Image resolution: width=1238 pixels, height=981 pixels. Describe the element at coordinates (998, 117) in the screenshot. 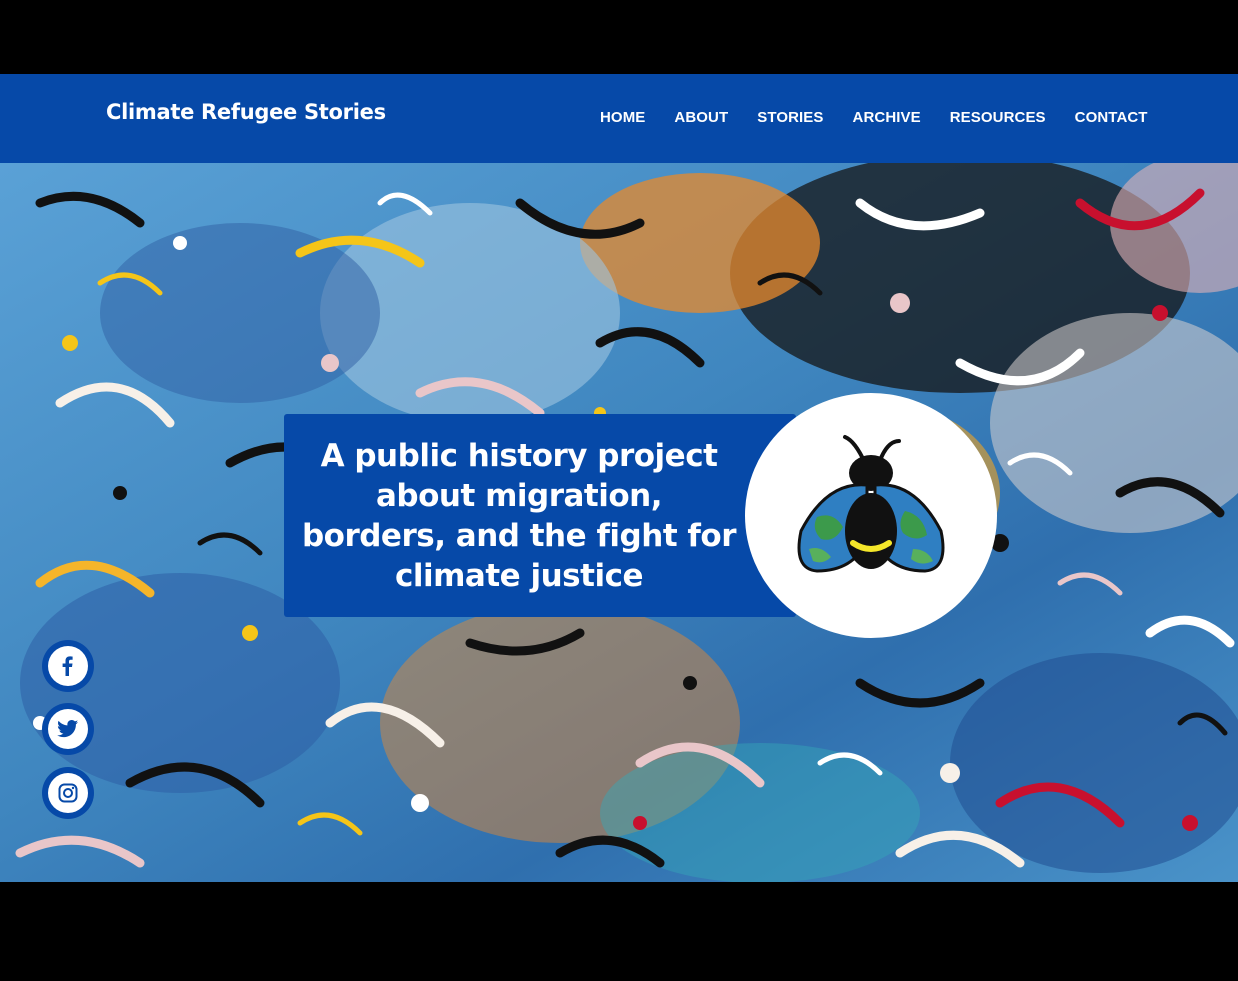

I see `nav-resources: RESOURCES` at that location.